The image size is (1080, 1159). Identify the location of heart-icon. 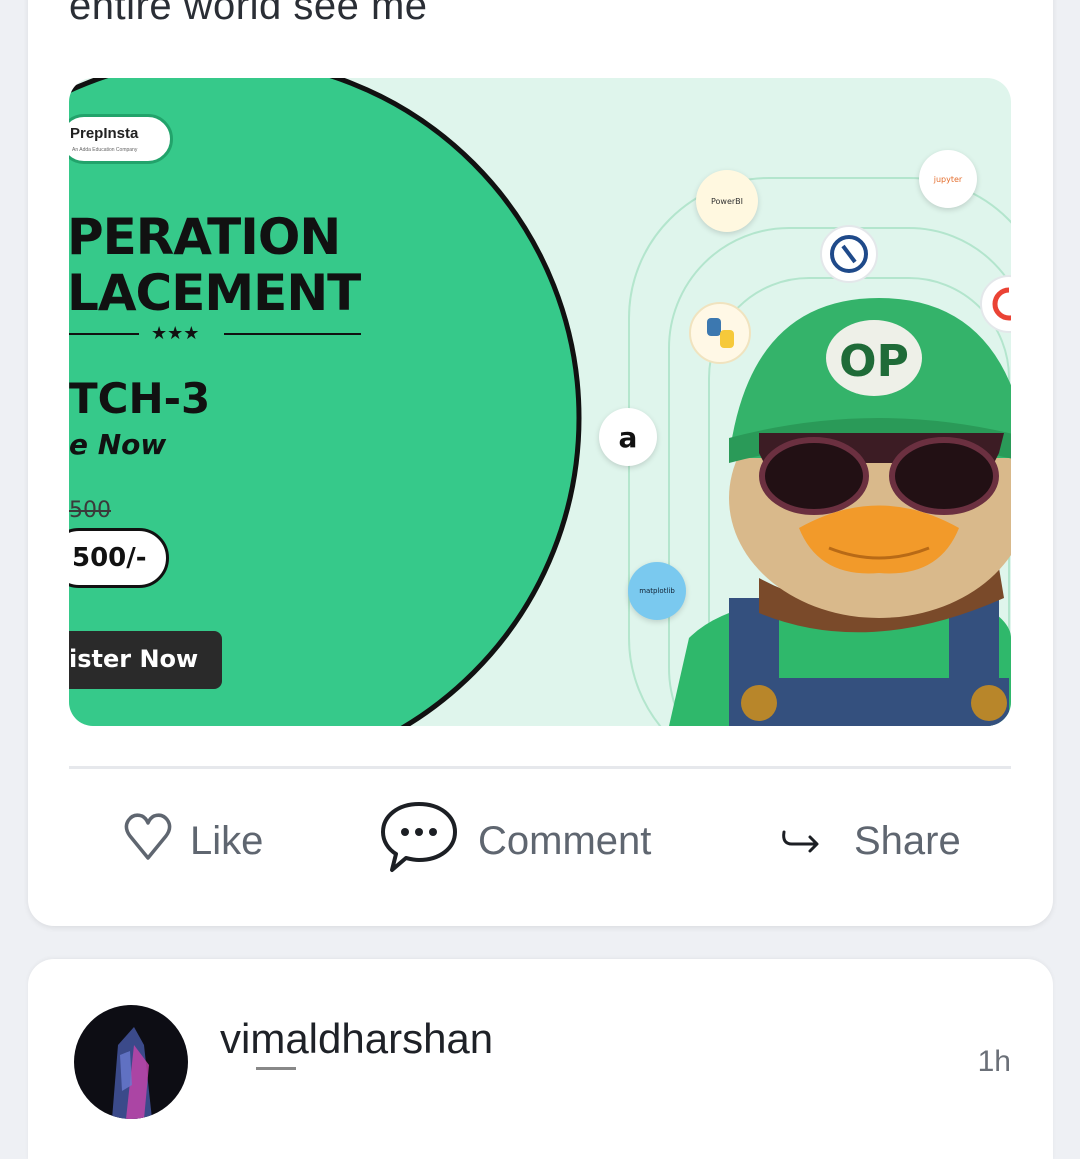
(148, 841).